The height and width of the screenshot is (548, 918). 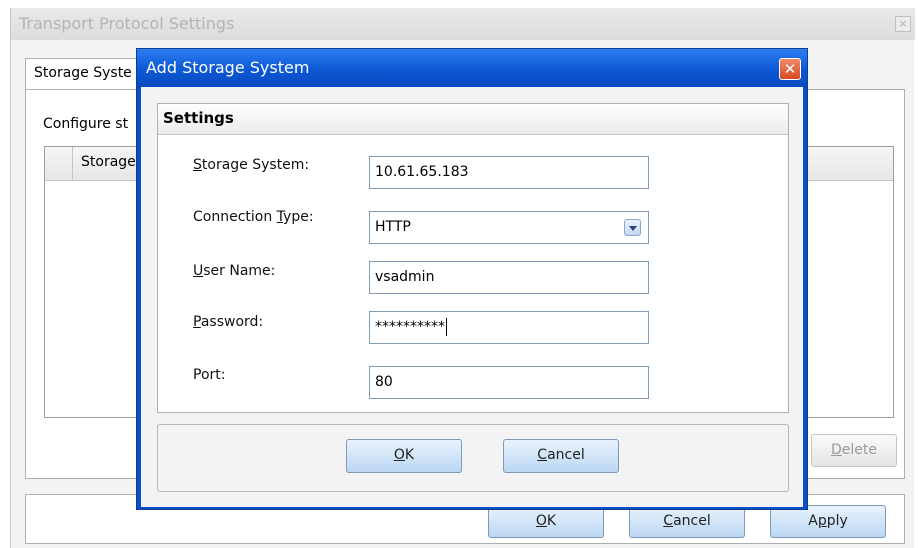 What do you see at coordinates (509, 382) in the screenshot?
I see `port-input: 80` at bounding box center [509, 382].